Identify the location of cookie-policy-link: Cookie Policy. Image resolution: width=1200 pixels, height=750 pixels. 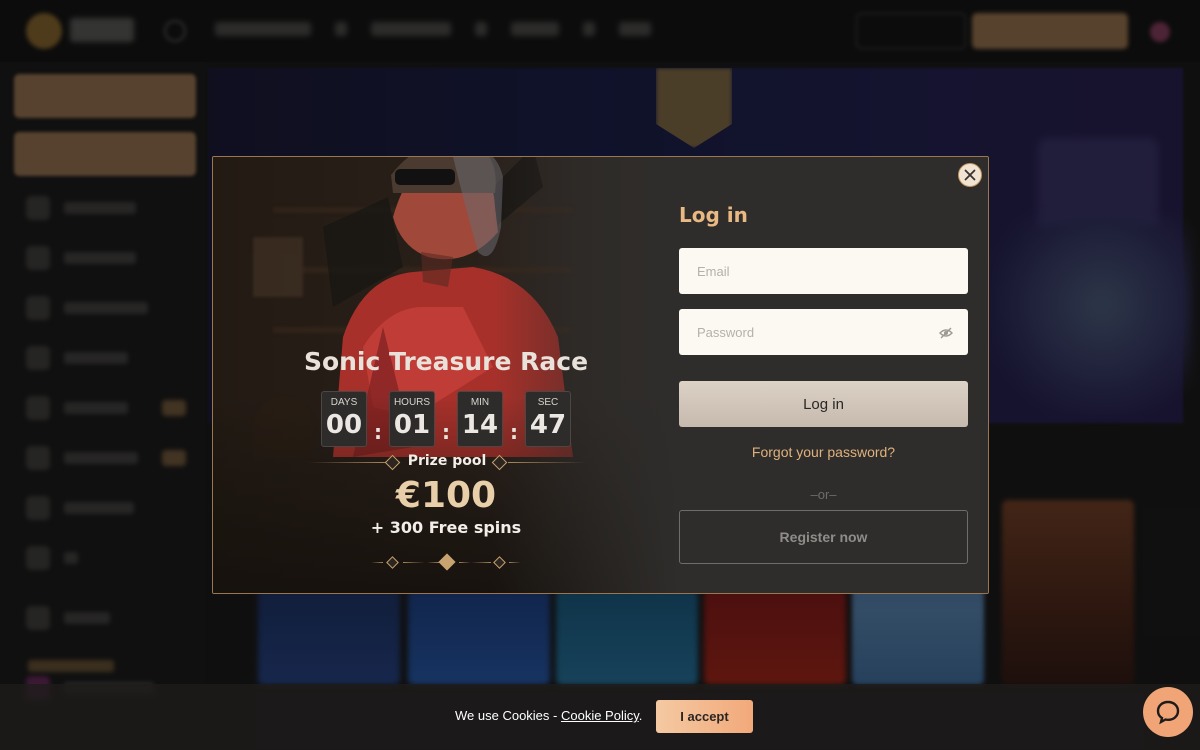
(600, 715).